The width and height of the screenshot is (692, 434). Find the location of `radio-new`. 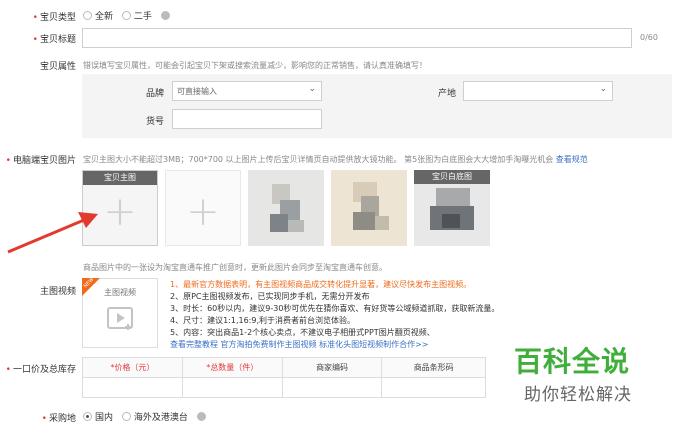

radio-new is located at coordinates (87, 15).